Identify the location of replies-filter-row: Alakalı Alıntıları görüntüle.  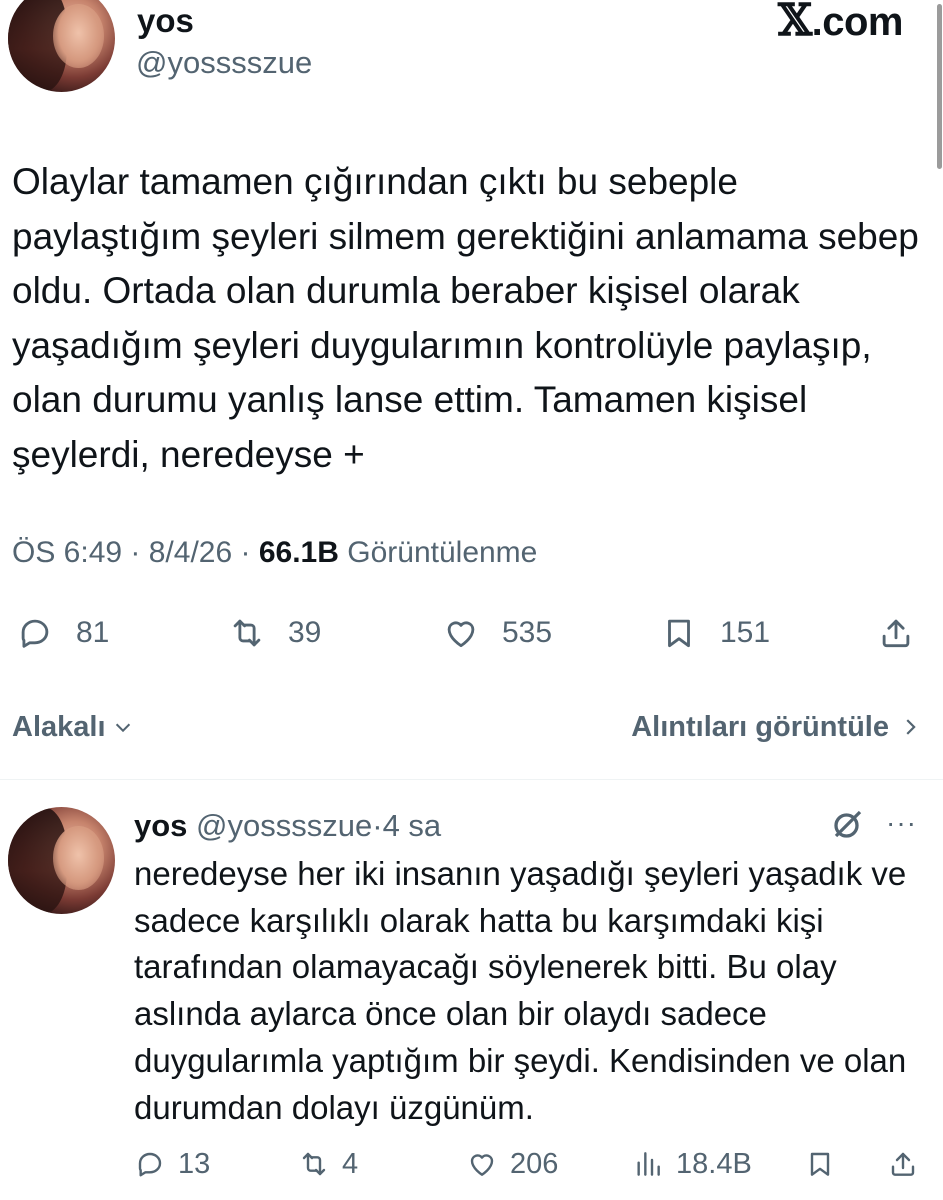
(471, 727).